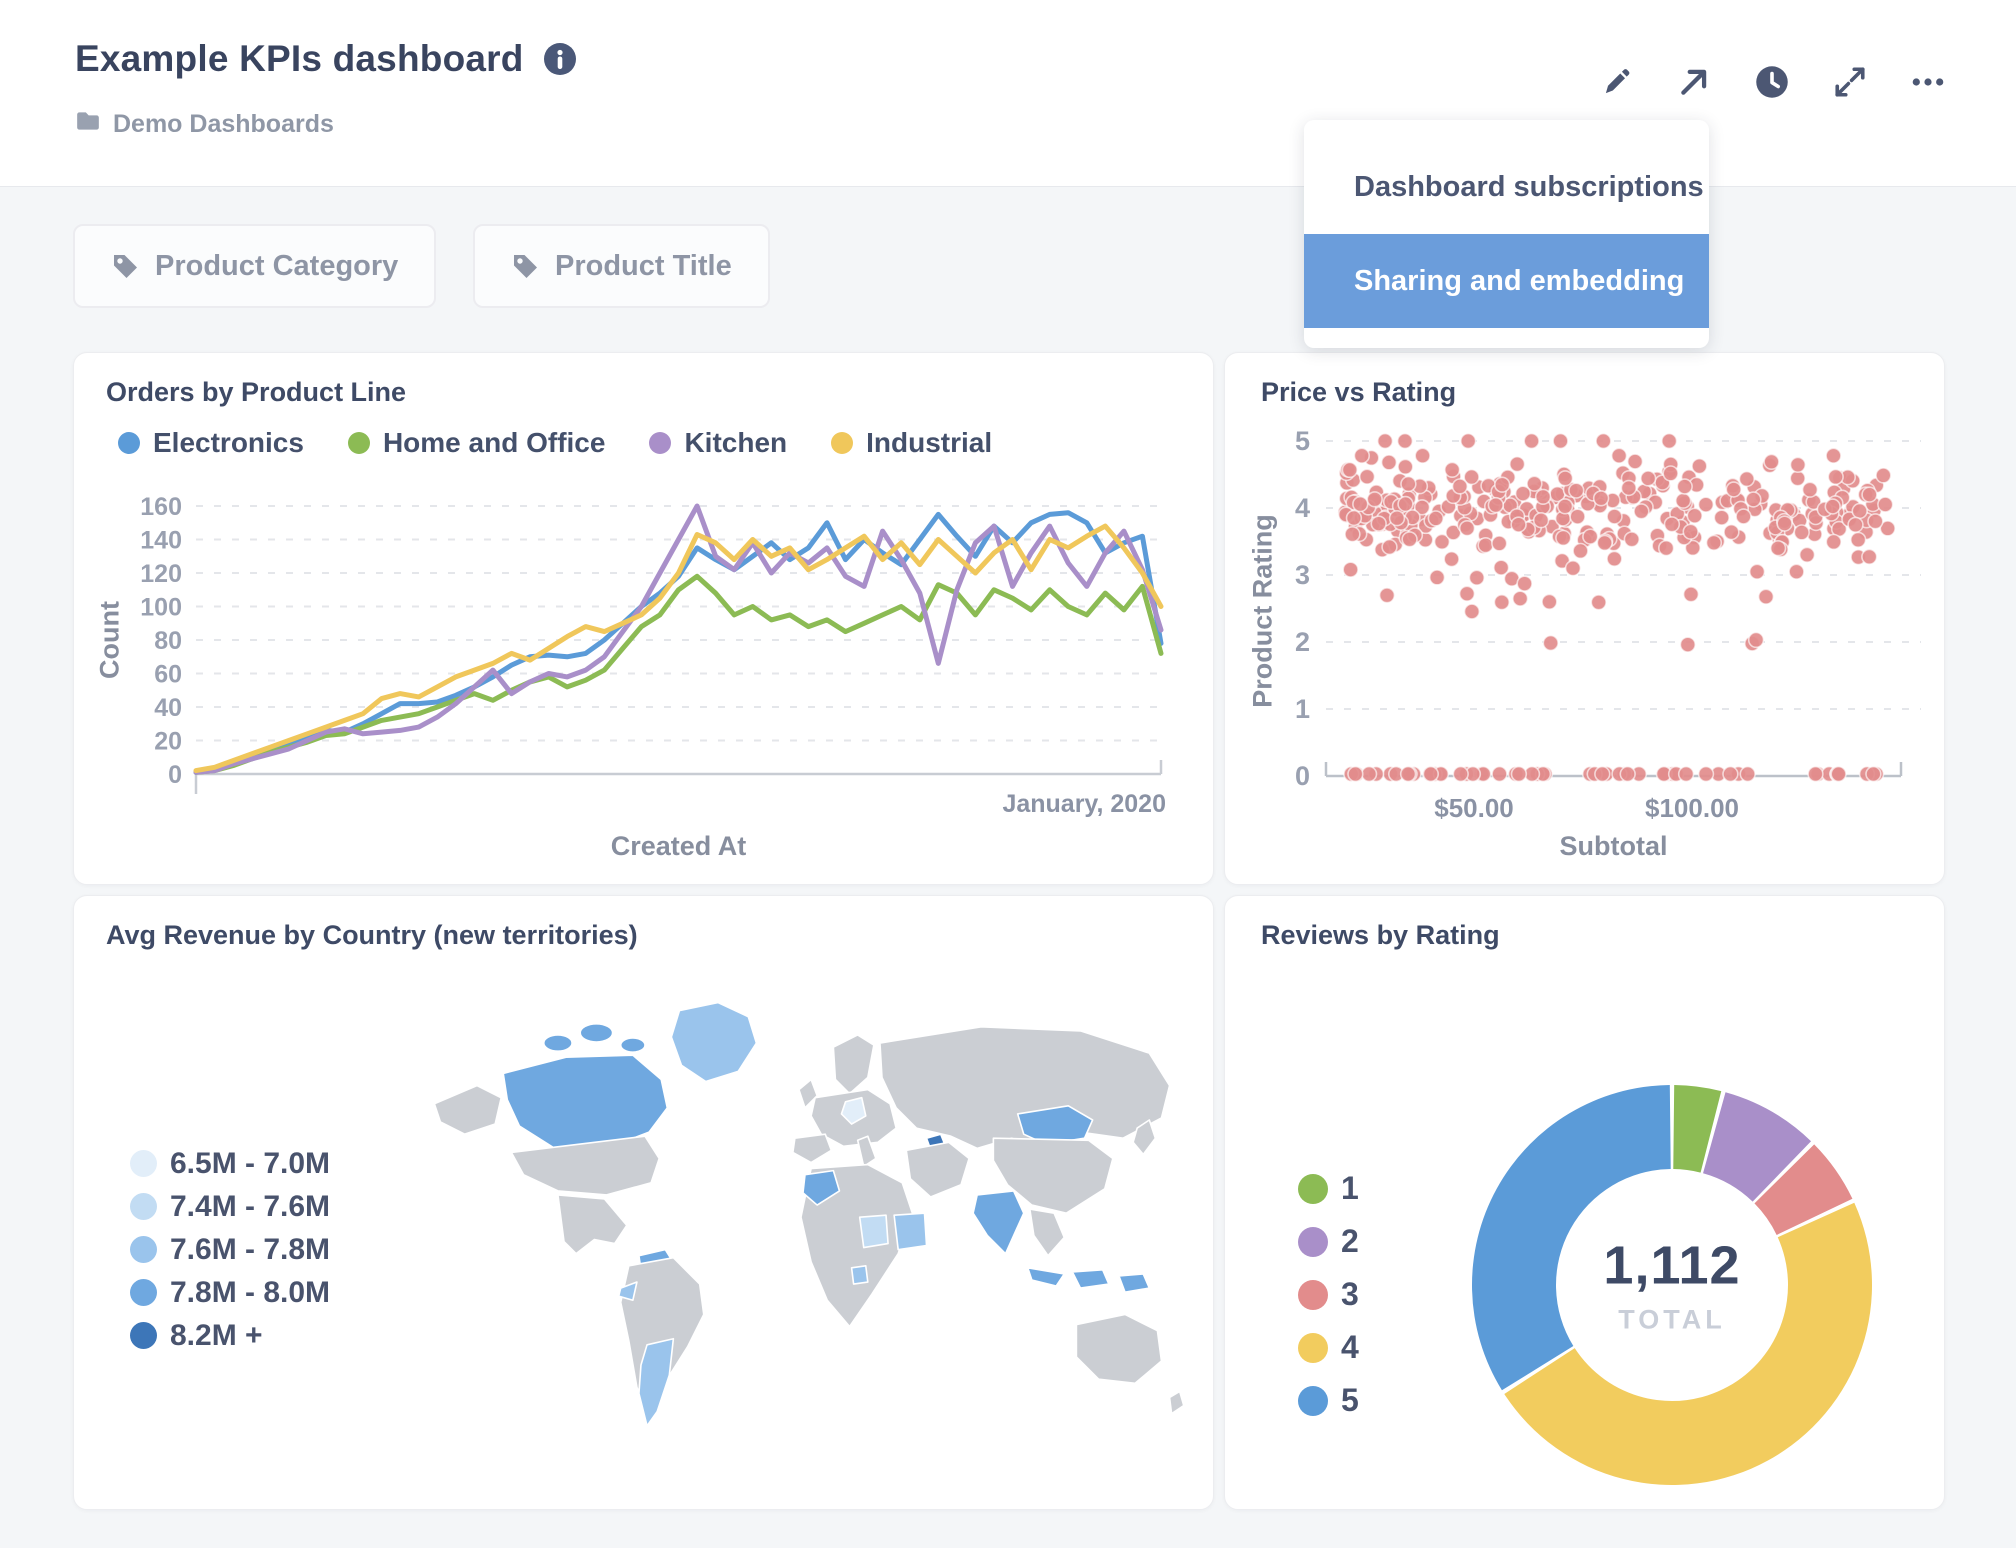 The width and height of the screenshot is (2016, 1548). I want to click on region-scandinavia, so click(853, 1064).